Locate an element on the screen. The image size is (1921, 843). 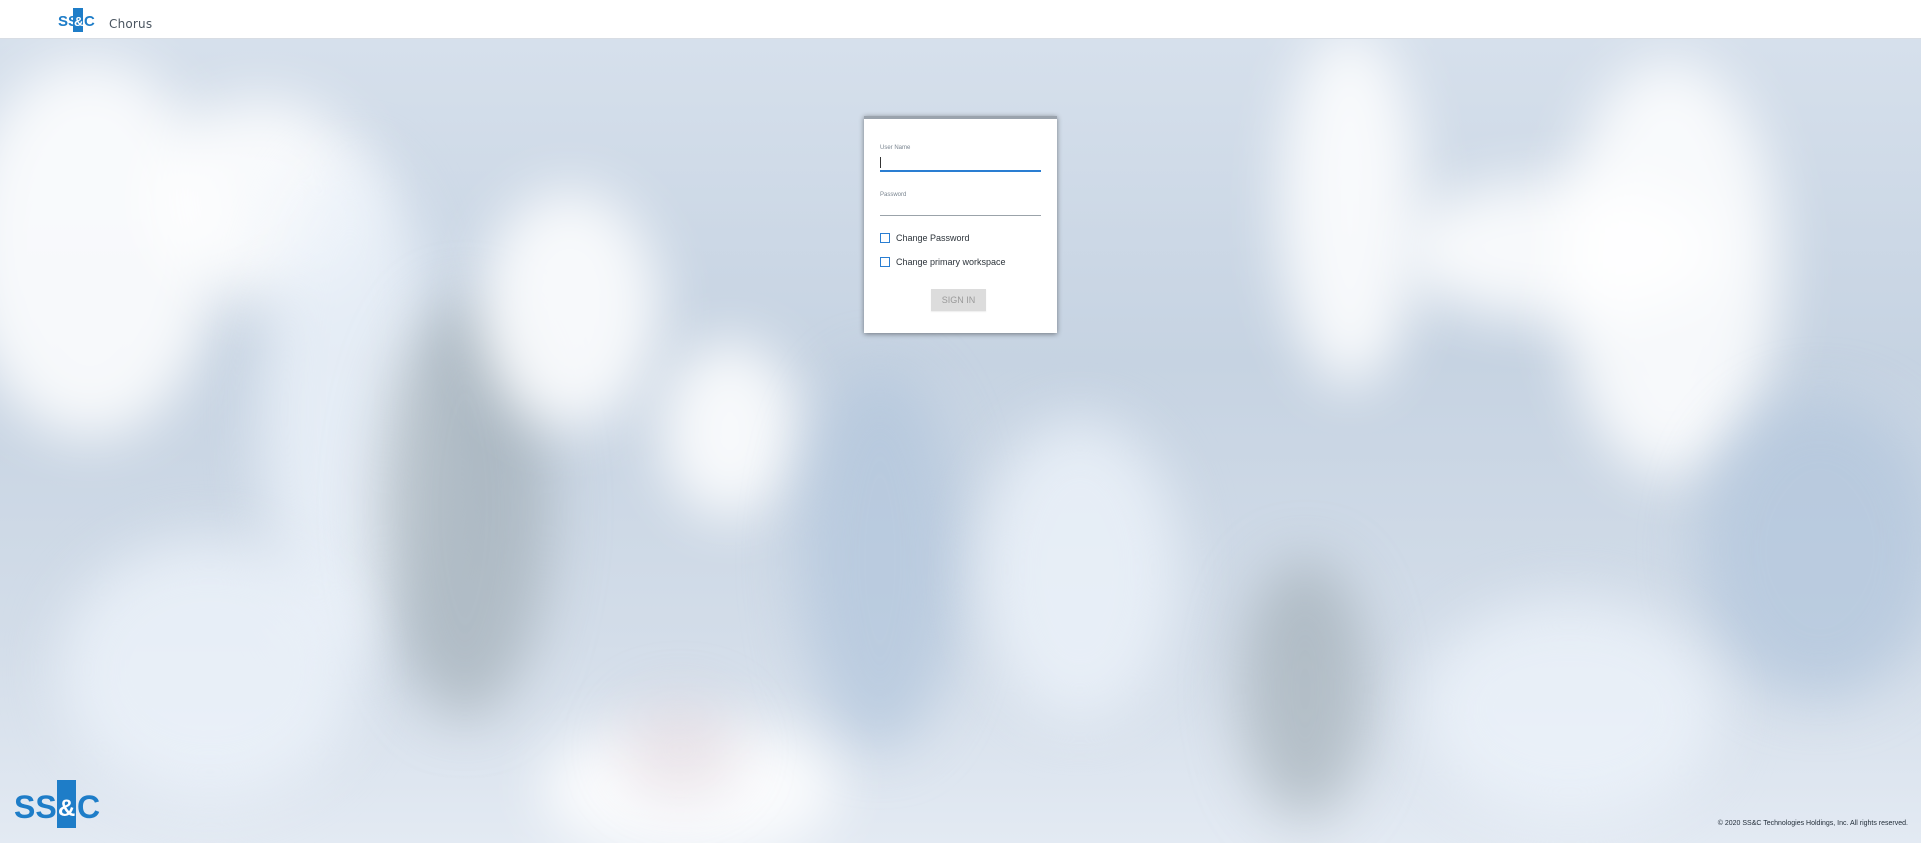
username-label: User Name is located at coordinates (895, 148).